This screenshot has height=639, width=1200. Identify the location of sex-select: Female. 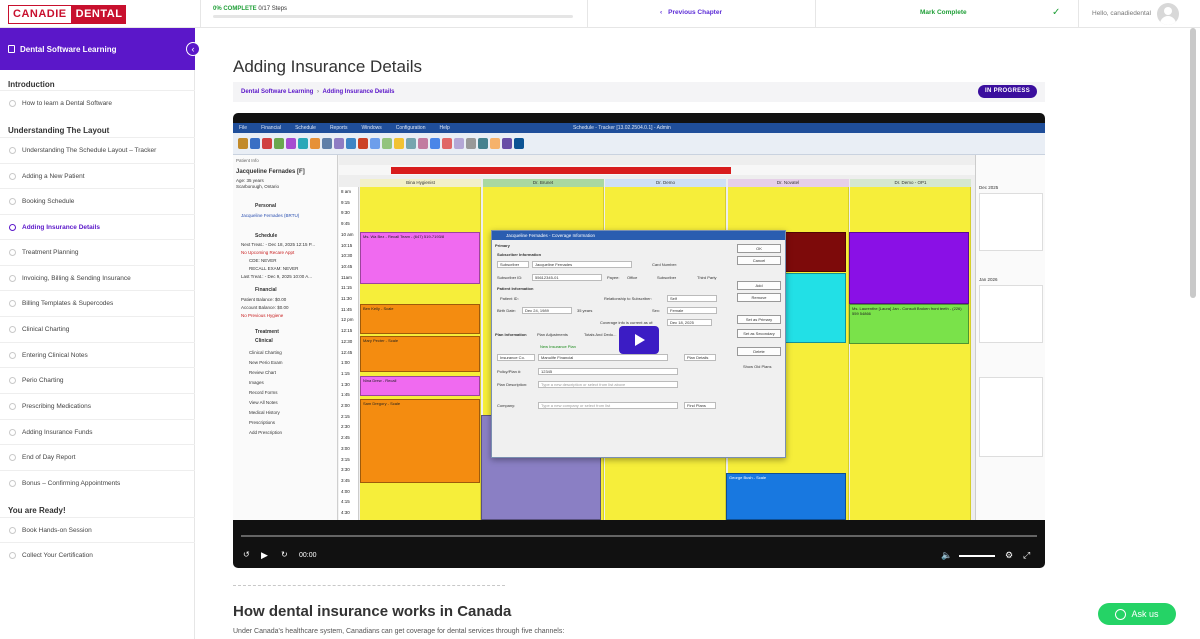
(692, 310).